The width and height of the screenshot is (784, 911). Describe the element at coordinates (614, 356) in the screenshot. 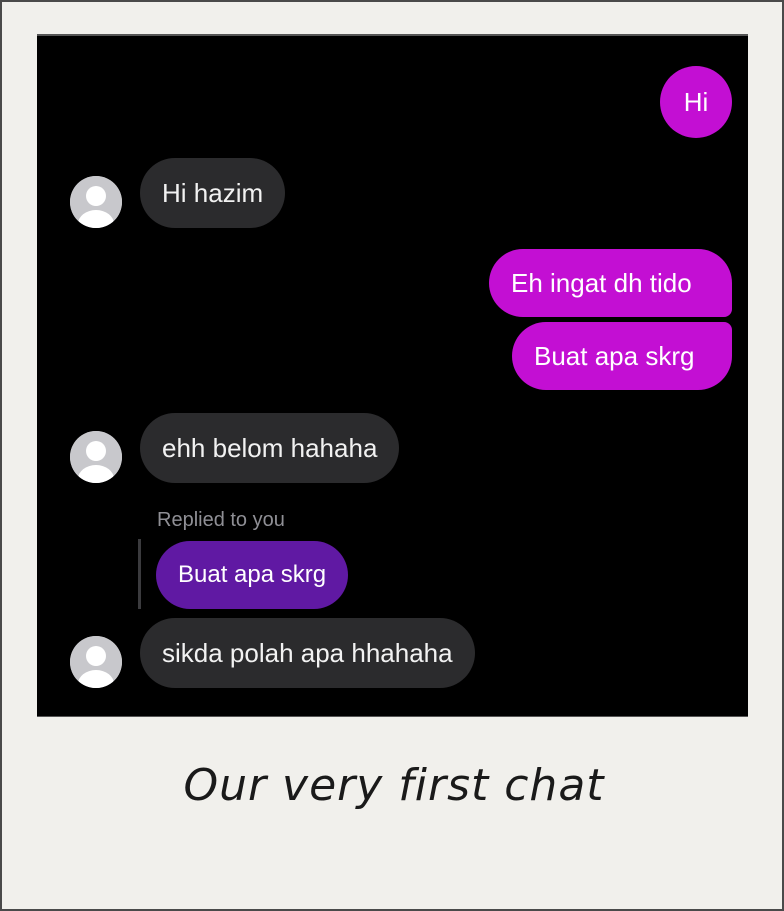

I see `message-text: Buat apa skrg` at that location.